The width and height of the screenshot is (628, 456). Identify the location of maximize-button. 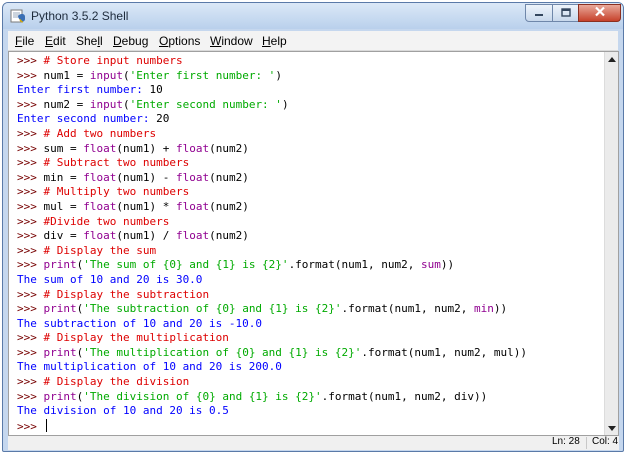
(565, 13).